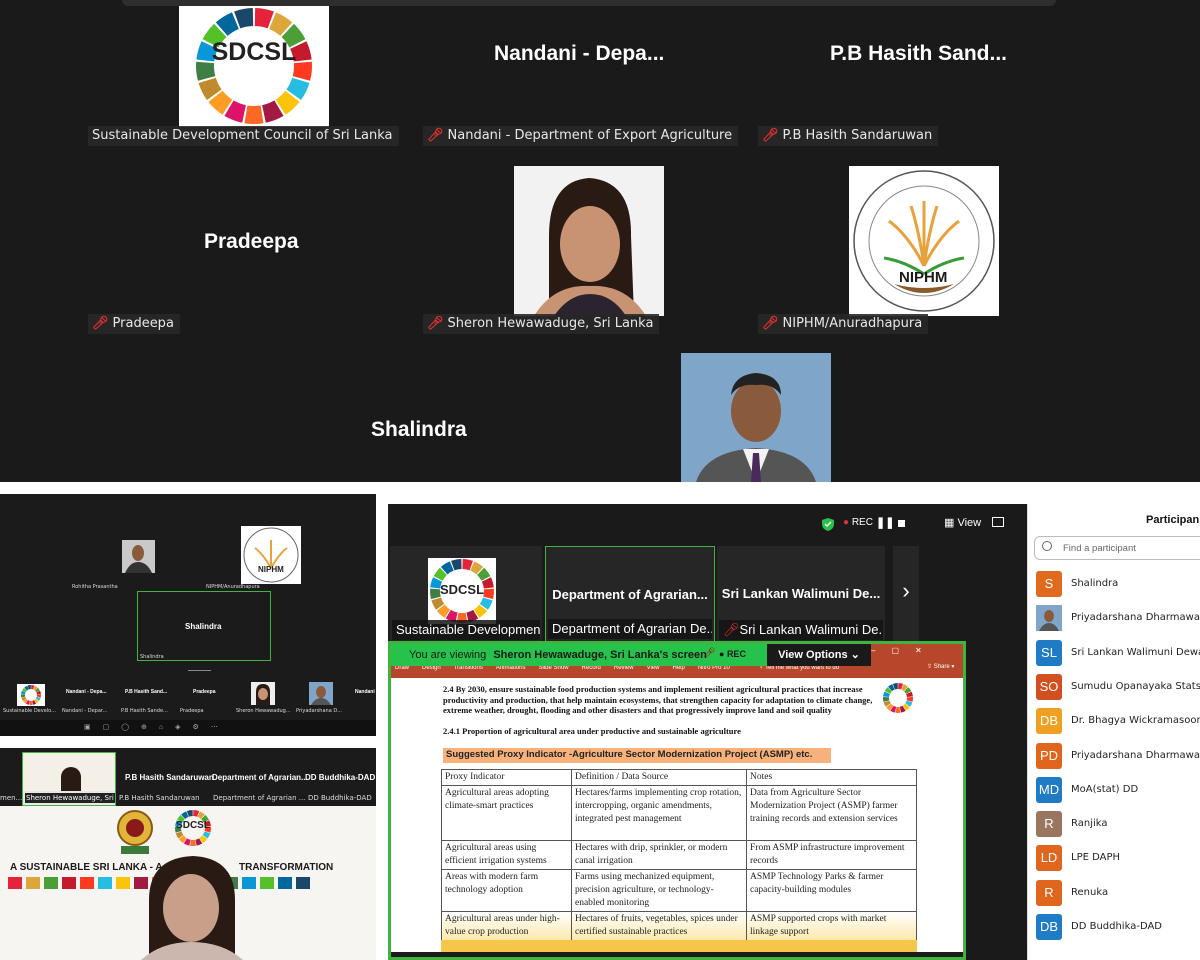 Image resolution: width=1200 pixels, height=960 pixels. I want to click on participant-row: S Shalindra, so click(1118, 585).